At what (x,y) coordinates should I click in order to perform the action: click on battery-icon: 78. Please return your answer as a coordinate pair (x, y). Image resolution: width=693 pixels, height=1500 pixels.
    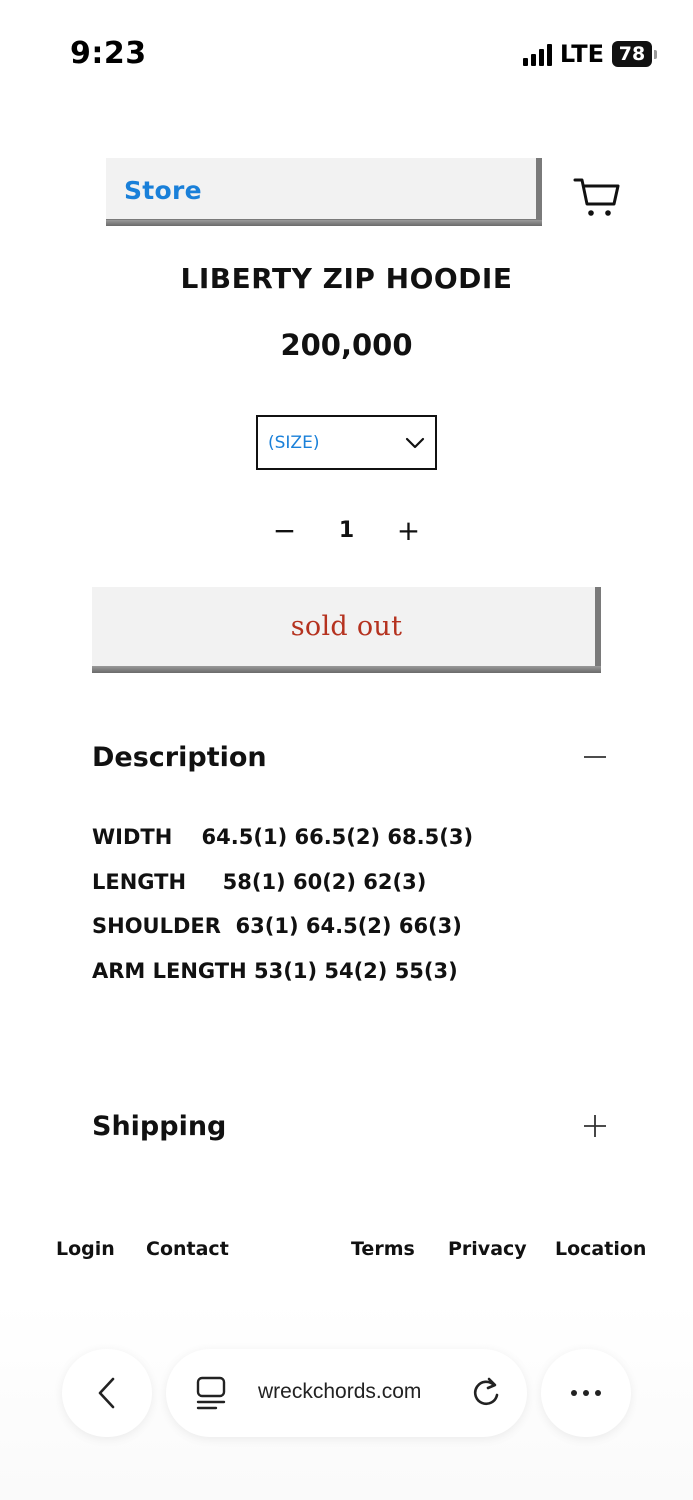
    Looking at the image, I should click on (634, 54).